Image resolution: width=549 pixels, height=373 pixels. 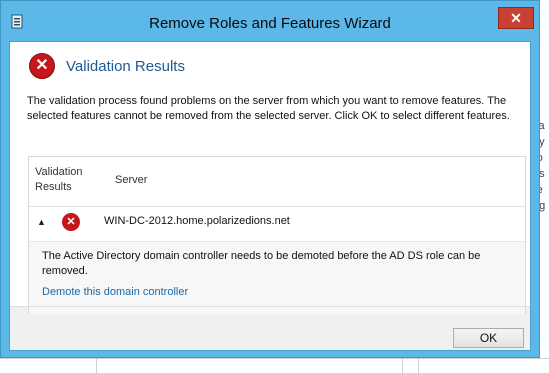 I want to click on footer-divider, so click(x=270, y=306).